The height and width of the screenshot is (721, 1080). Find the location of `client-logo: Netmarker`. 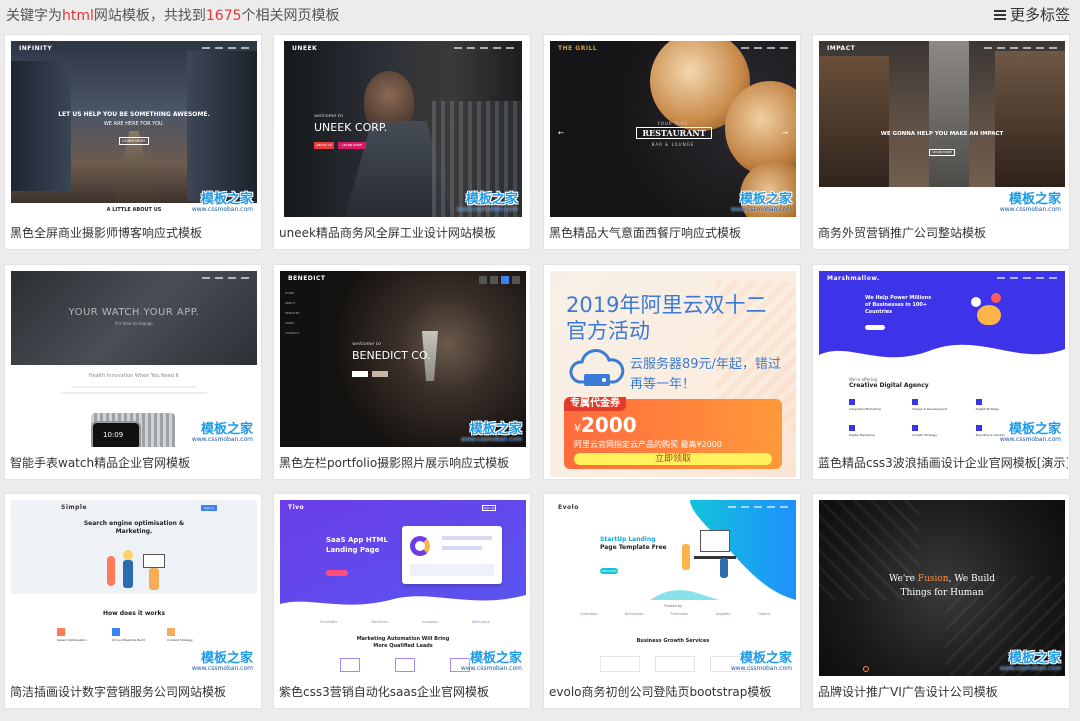

client-logo: Netmarker is located at coordinates (634, 614).